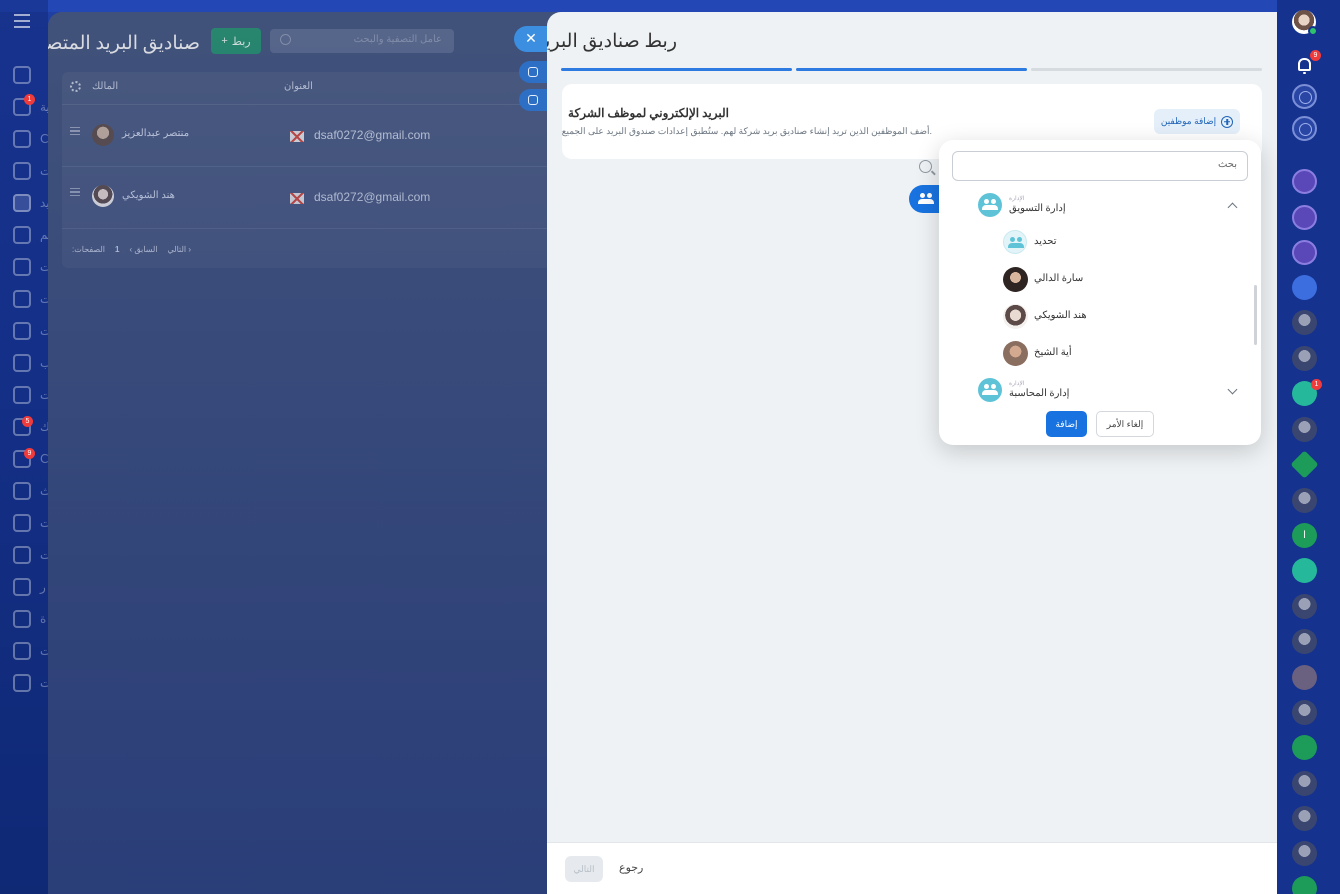 Image resolution: width=1340 pixels, height=894 pixels. What do you see at coordinates (148, 195) in the screenshot?
I see `owner-name: هند الشويكي` at bounding box center [148, 195].